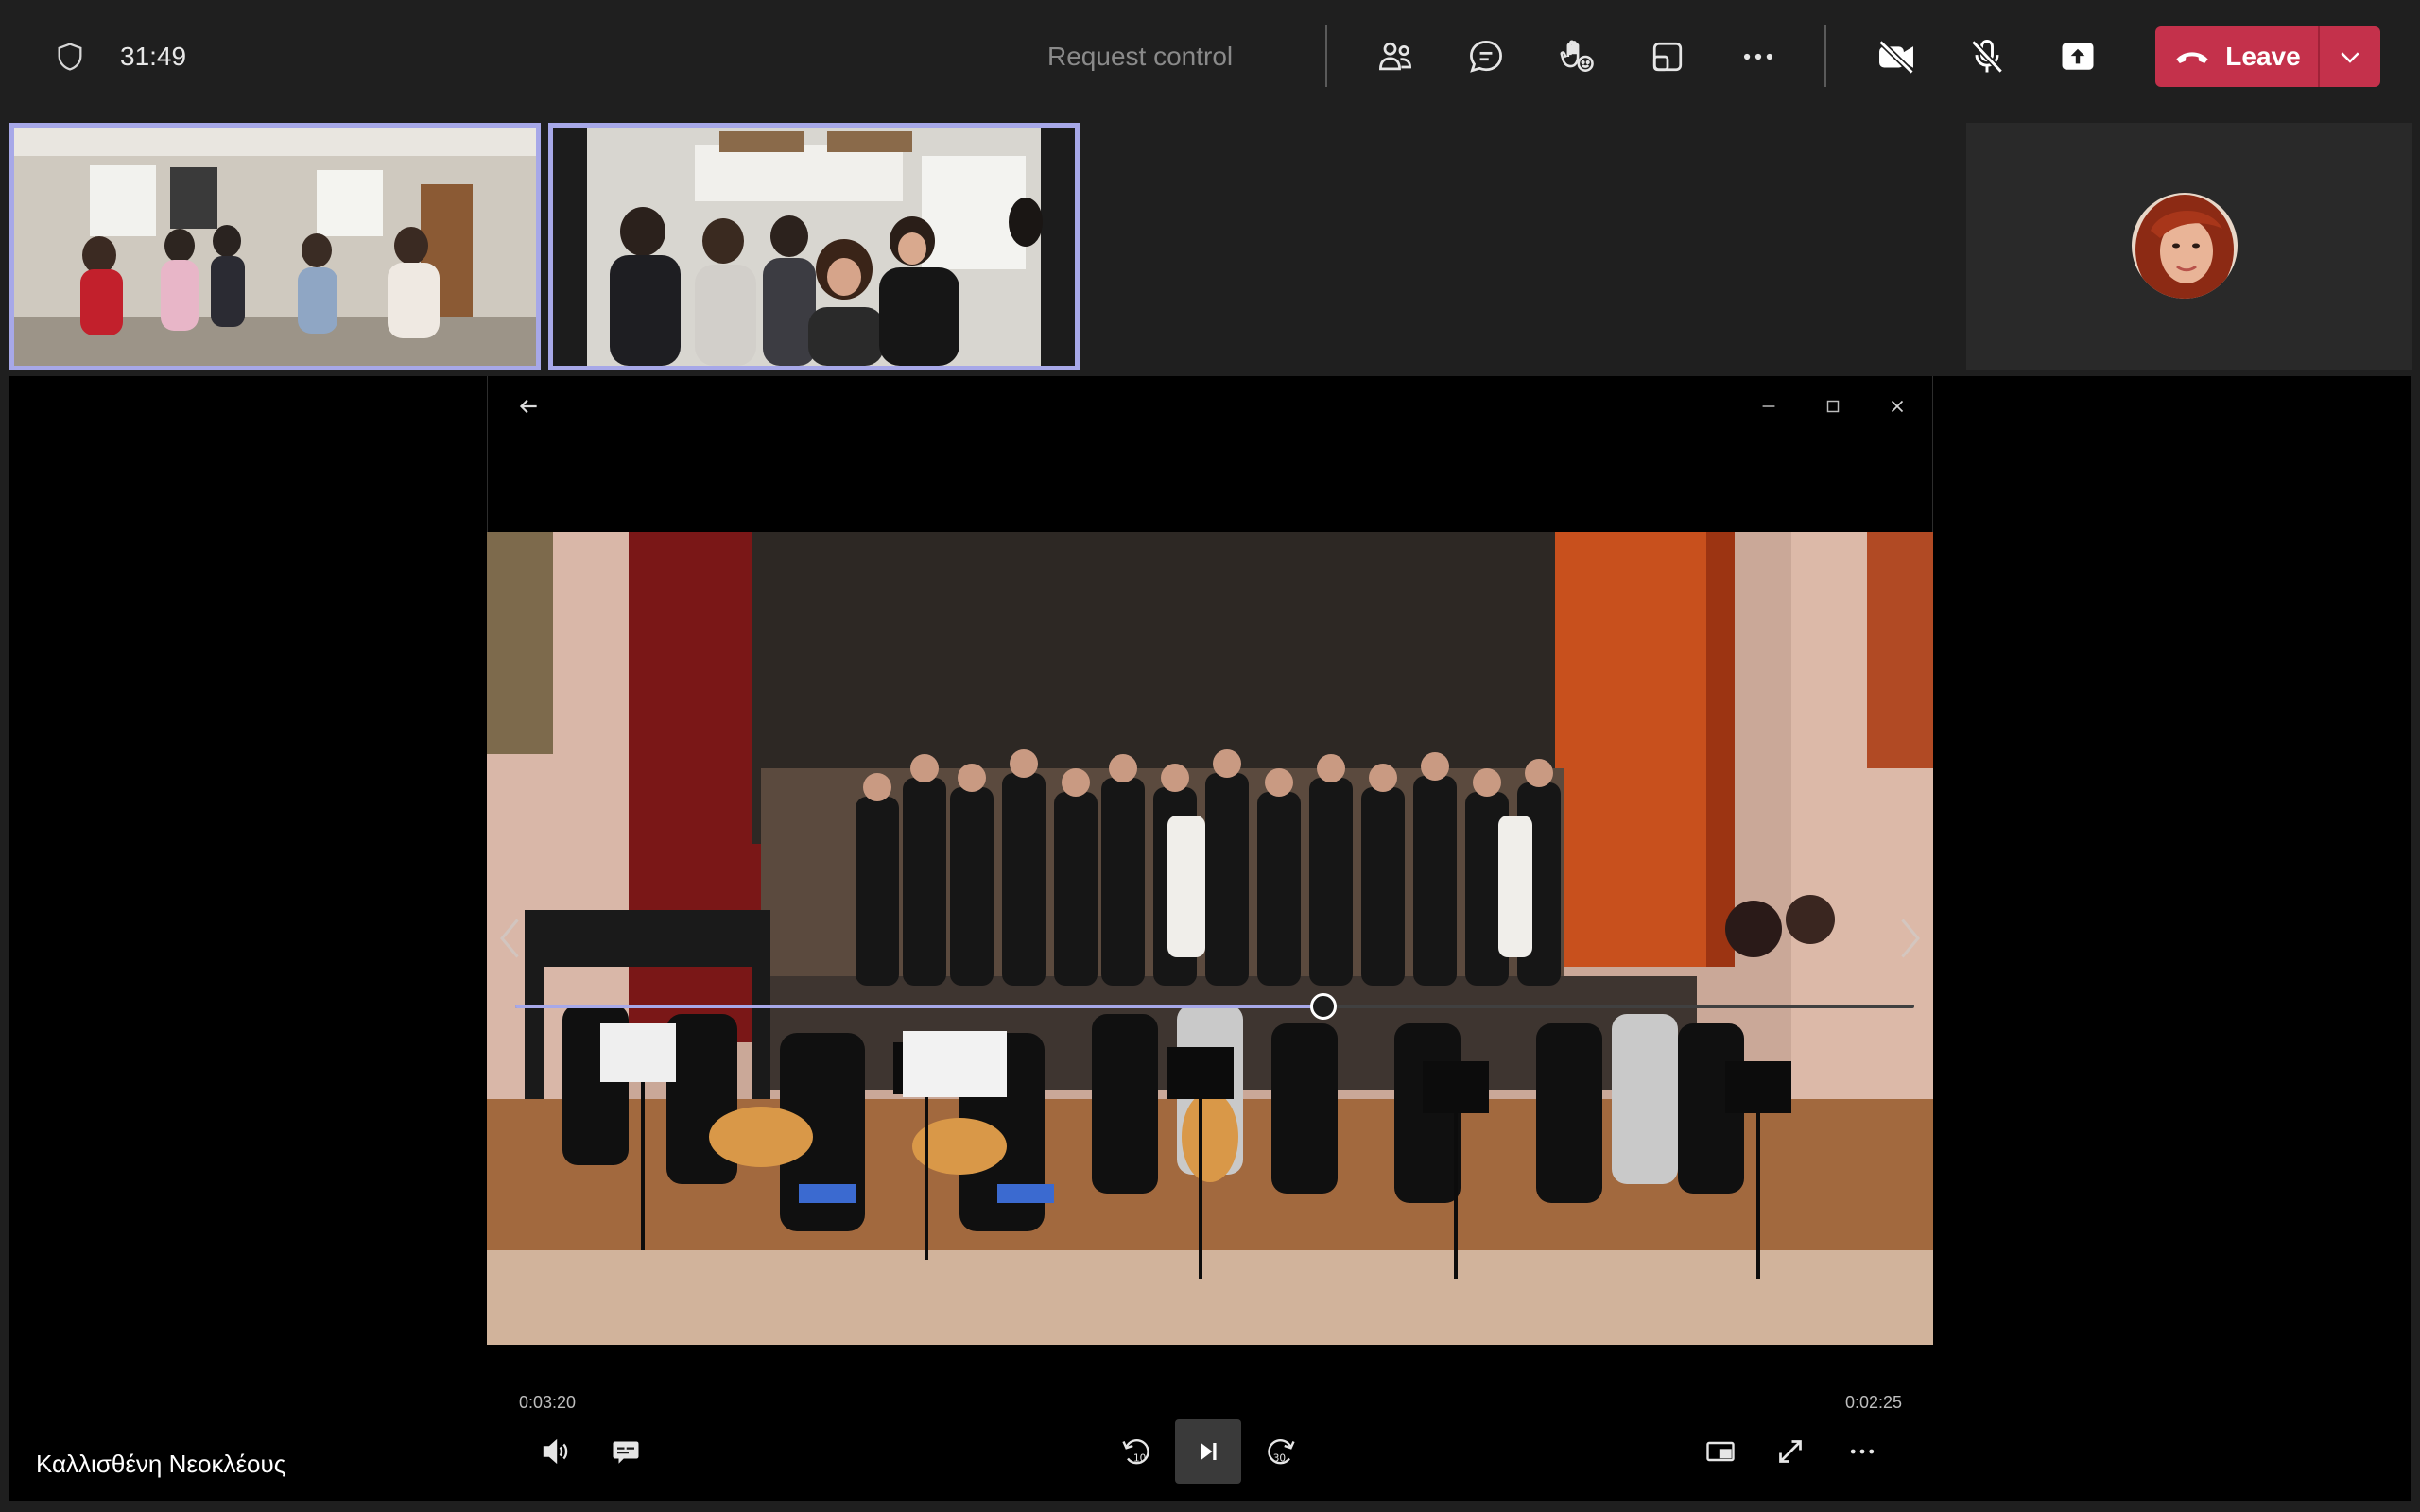 Image resolution: width=2420 pixels, height=1512 pixels. Describe the element at coordinates (1862, 1451) in the screenshot. I see `player-more-icon` at that location.